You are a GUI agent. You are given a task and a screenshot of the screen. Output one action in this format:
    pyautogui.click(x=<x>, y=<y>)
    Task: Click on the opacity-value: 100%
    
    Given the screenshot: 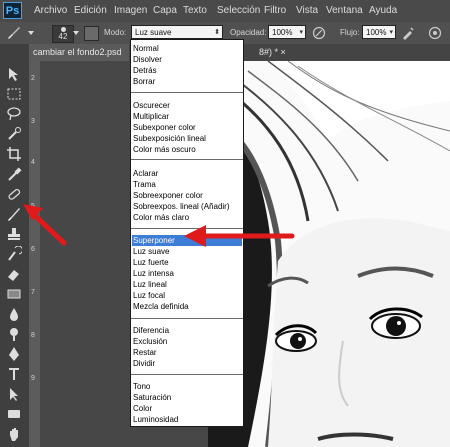 What is the action you would take?
    pyautogui.click(x=282, y=32)
    